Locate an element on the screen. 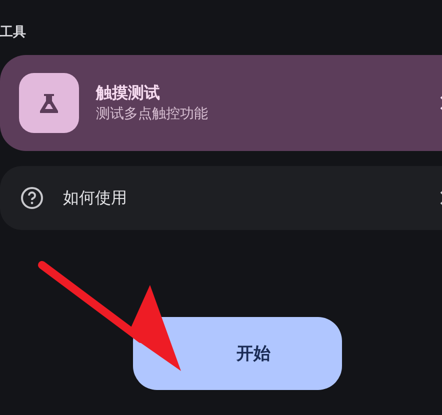 The width and height of the screenshot is (442, 415). card-title: 触摸测试 is located at coordinates (128, 93).